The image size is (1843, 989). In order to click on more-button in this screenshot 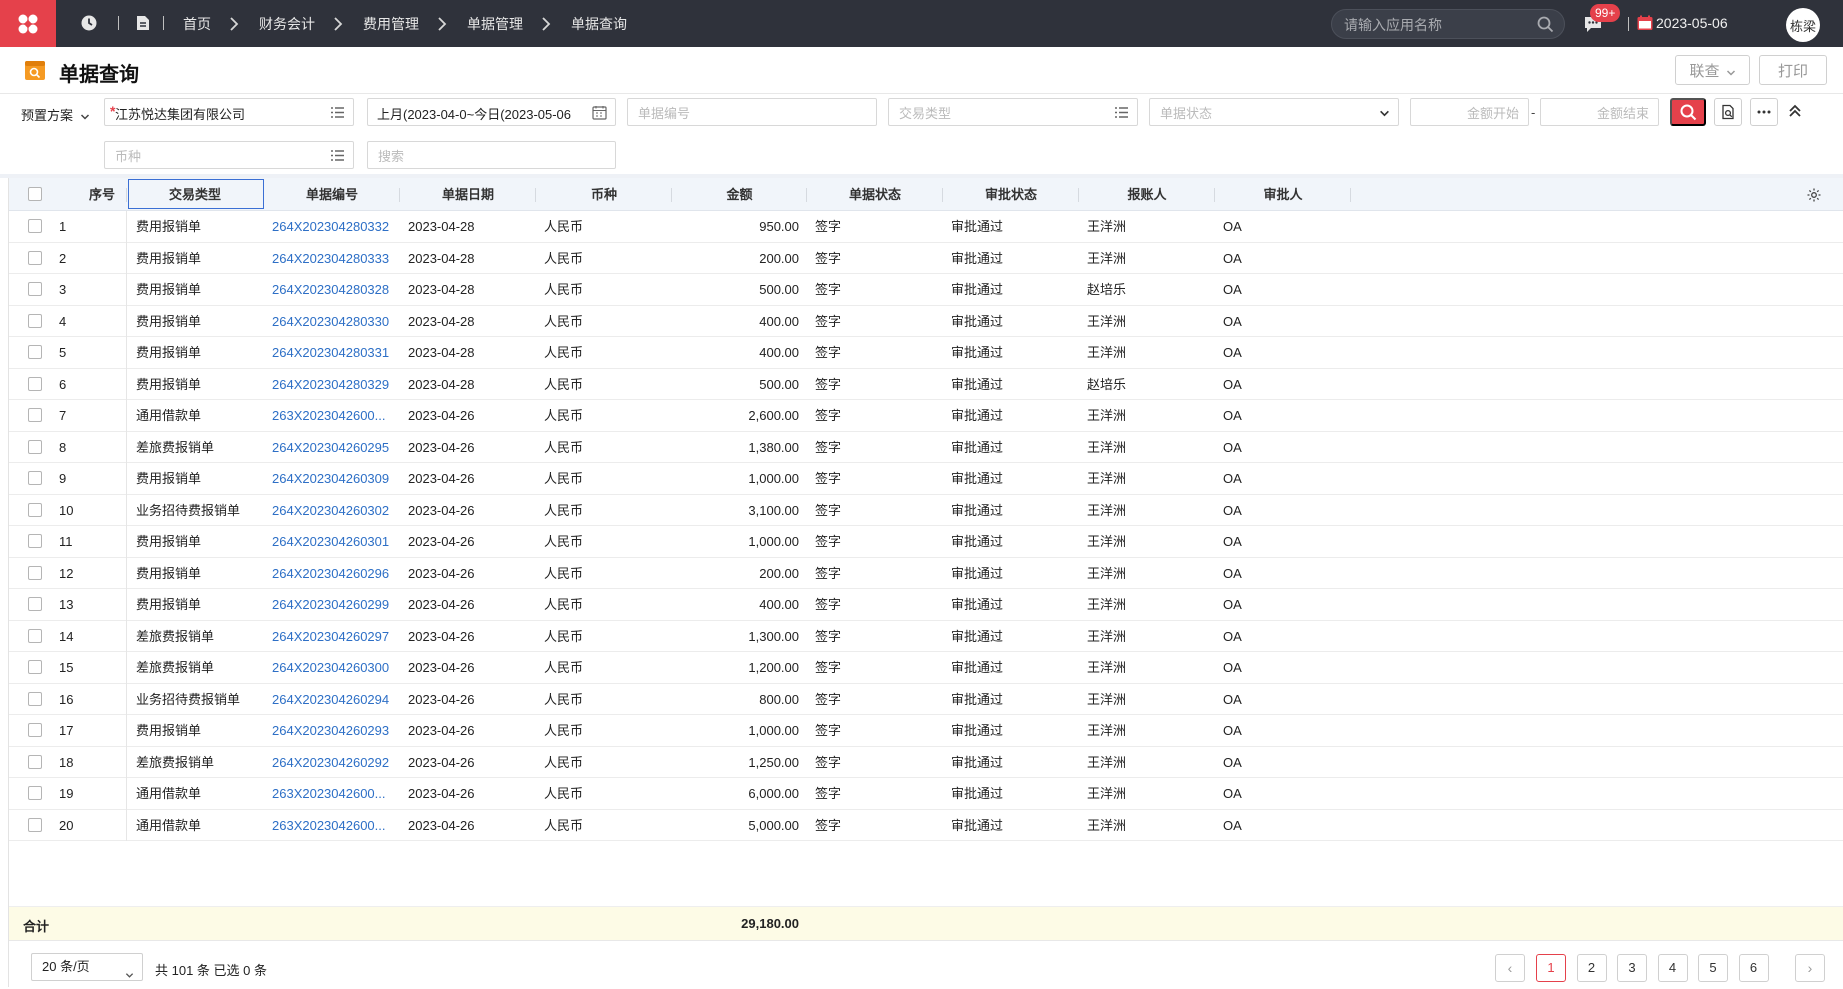, I will do `click(1764, 112)`.